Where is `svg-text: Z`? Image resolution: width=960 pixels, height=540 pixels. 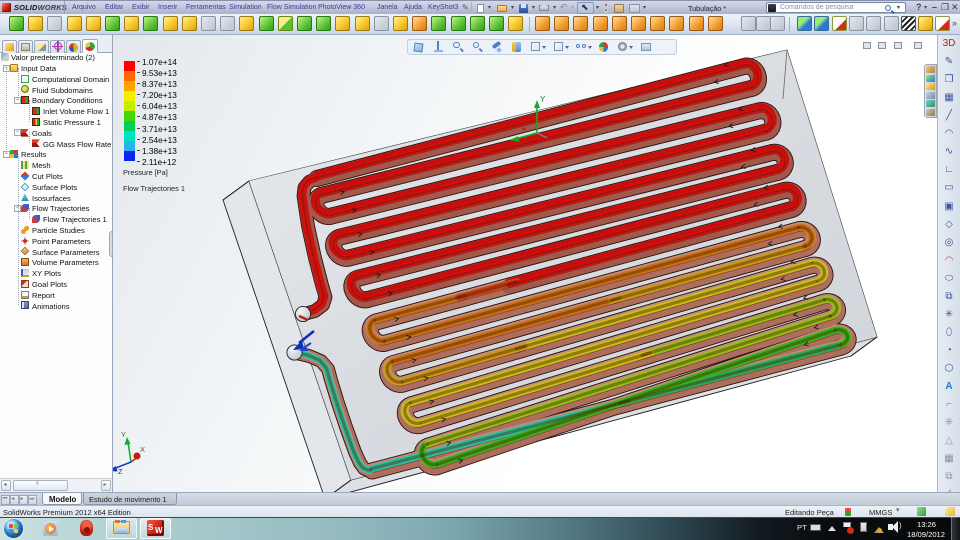 svg-text: Z is located at coordinates (120, 471).